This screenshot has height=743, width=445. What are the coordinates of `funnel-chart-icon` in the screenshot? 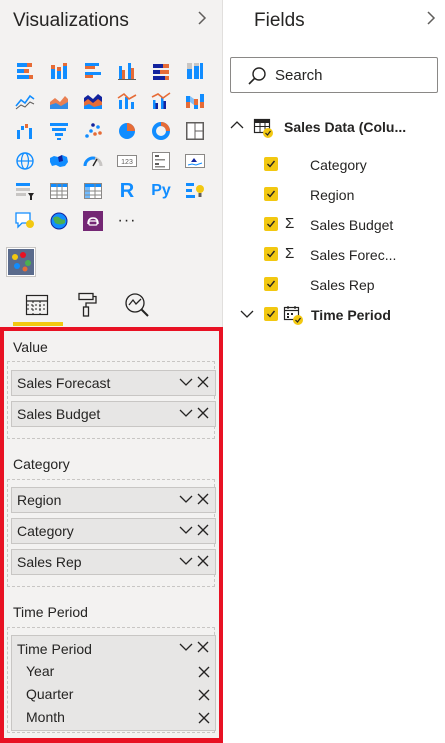 It's located at (59, 131).